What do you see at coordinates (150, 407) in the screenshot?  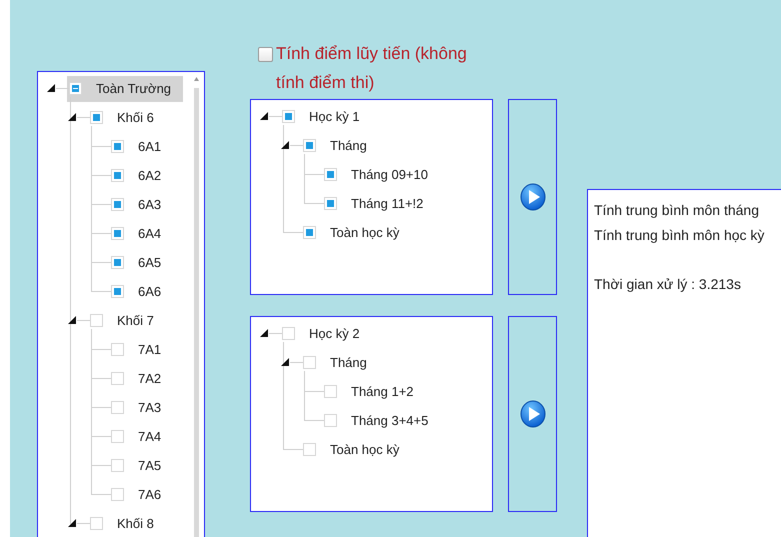 I see `tree-item-label: 7A3` at bounding box center [150, 407].